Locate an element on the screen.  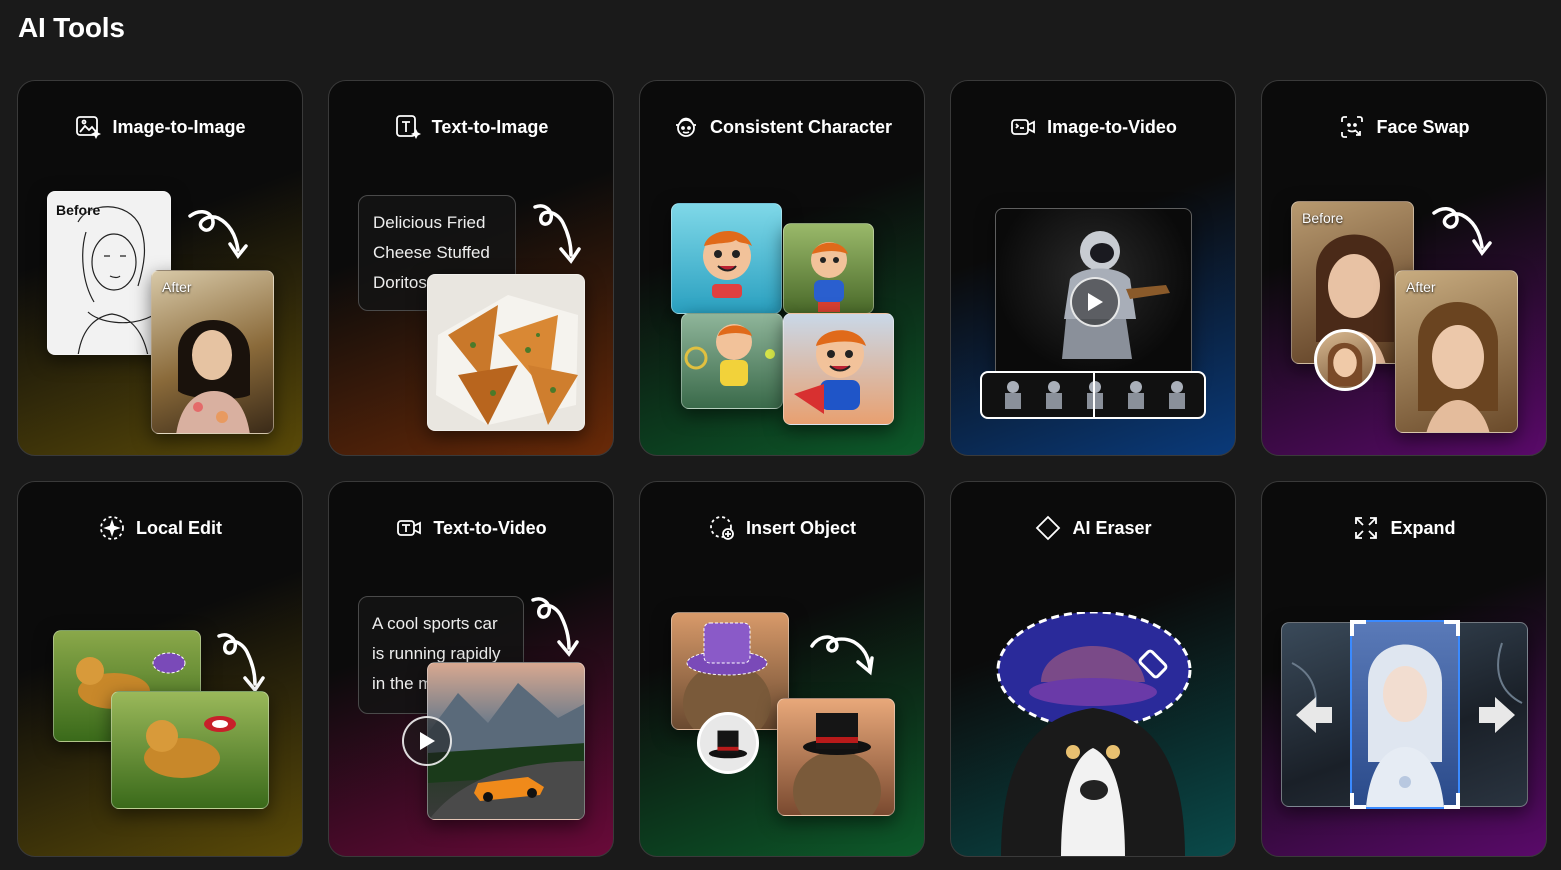
card-header: Local Edit is located at coordinates (160, 528).